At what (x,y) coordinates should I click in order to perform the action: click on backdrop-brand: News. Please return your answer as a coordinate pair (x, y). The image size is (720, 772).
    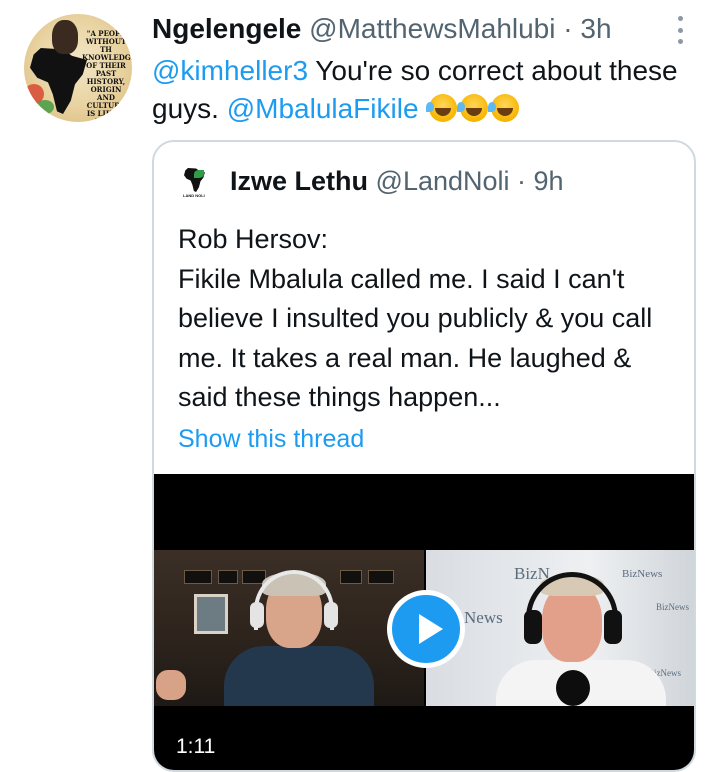
    Looking at the image, I should click on (483, 617).